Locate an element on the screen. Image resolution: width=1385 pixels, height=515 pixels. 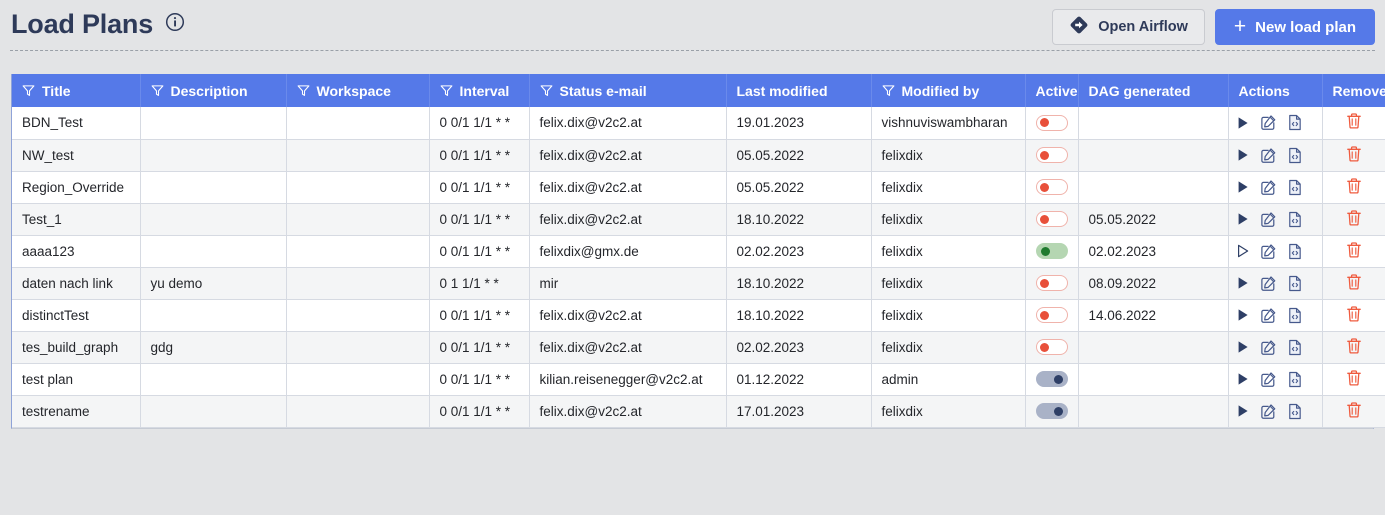
column-header-description: Description is located at coordinates (213, 90).